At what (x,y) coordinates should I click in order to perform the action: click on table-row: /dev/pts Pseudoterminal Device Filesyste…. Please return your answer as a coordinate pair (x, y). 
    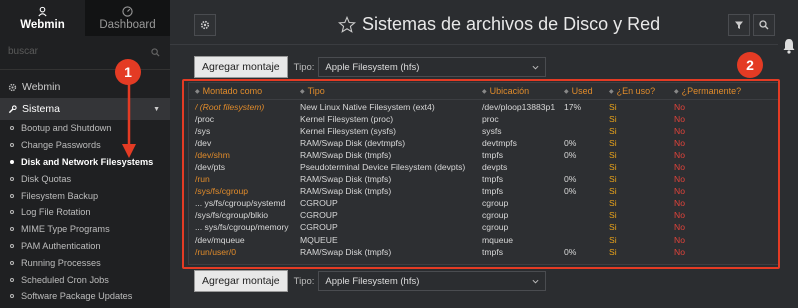
    Looking at the image, I should click on (484, 167).